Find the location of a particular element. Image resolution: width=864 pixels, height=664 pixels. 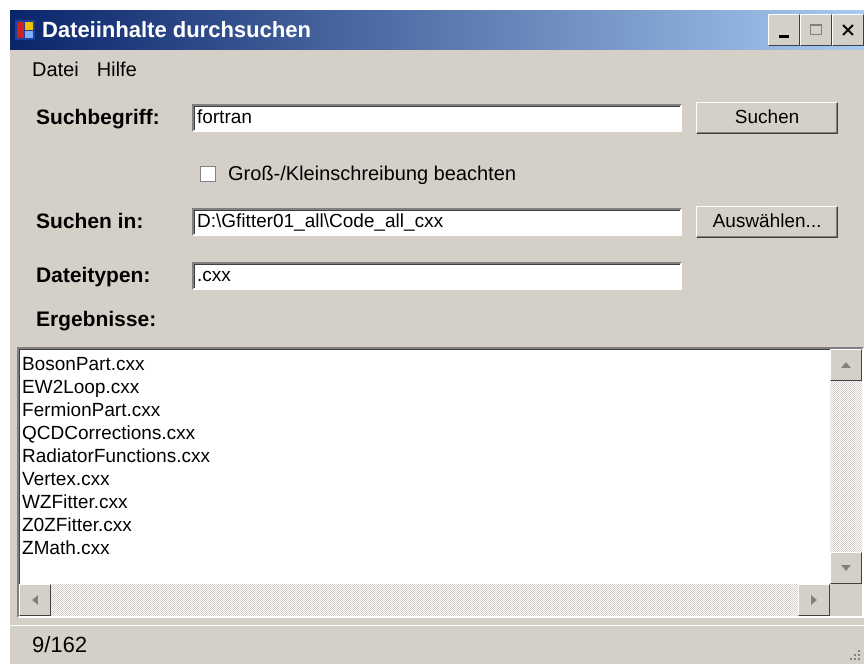

result-count: 9/162 is located at coordinates (60, 645).